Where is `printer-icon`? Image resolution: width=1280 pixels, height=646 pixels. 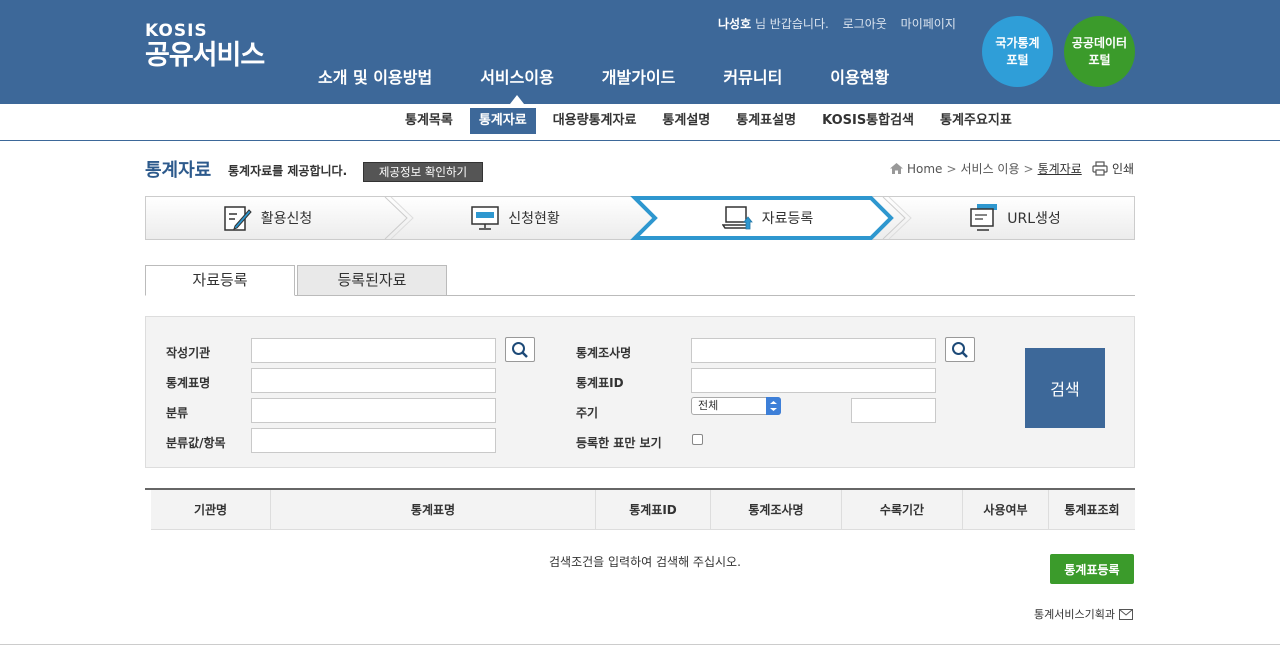
printer-icon is located at coordinates (1100, 168).